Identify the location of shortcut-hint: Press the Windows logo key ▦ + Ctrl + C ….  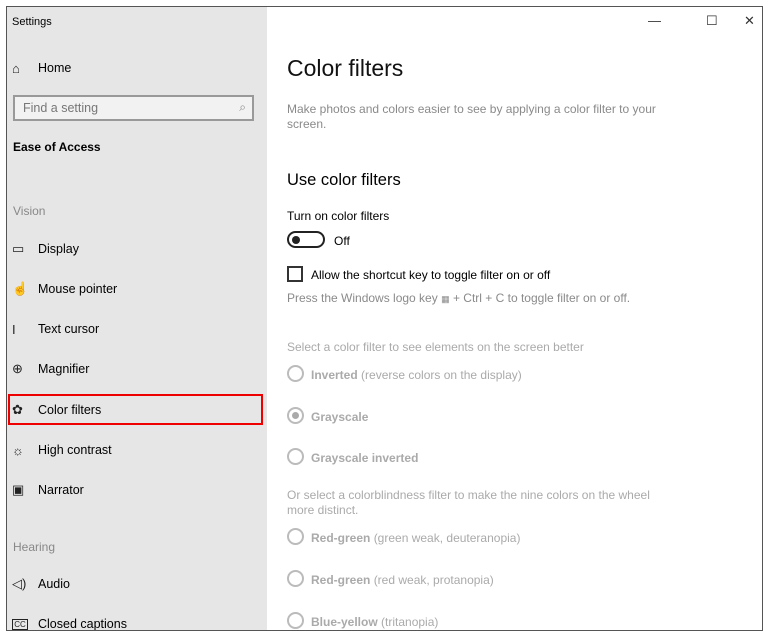
(458, 298).